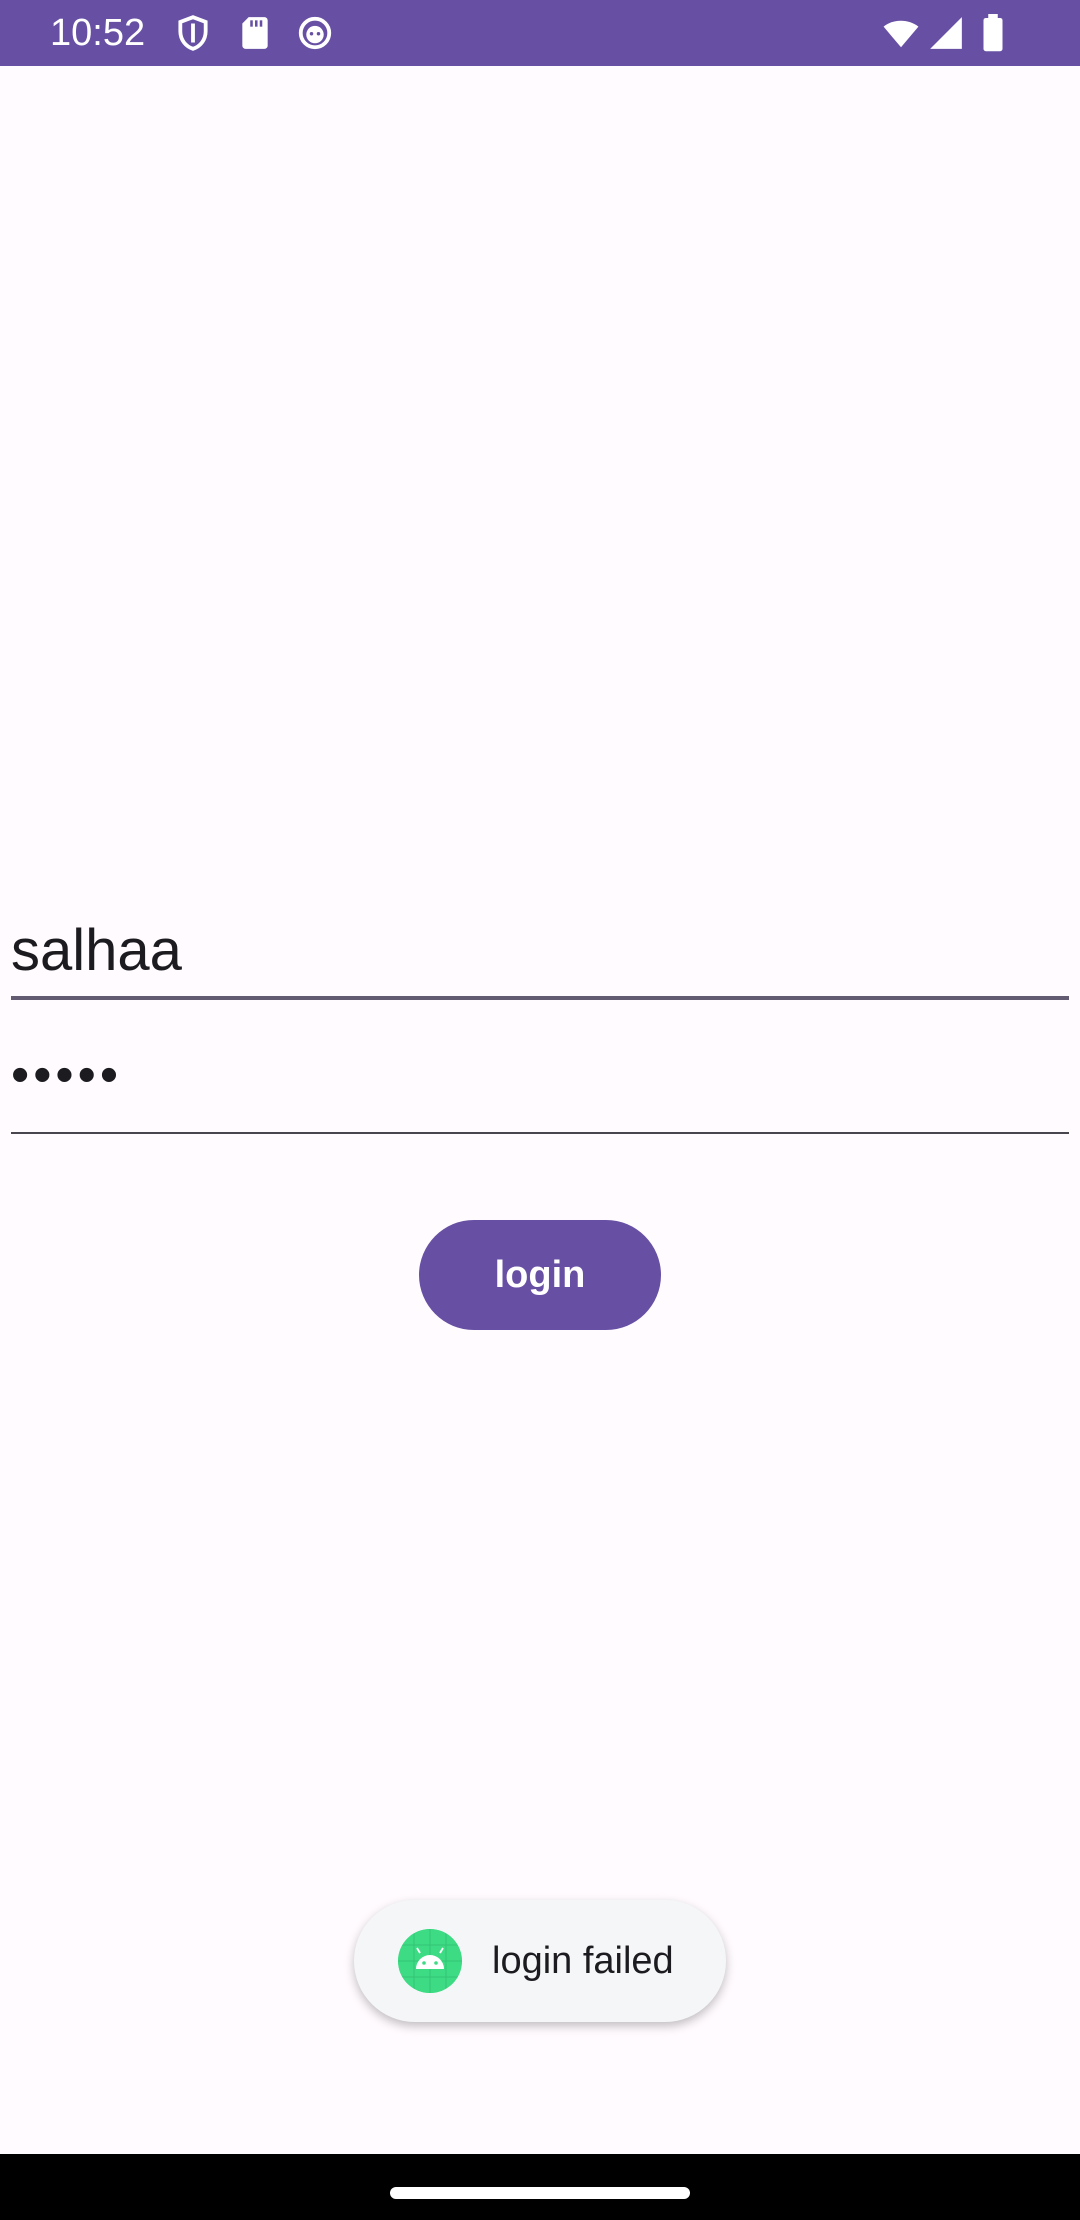  I want to click on sd-card-icon, so click(255, 33).